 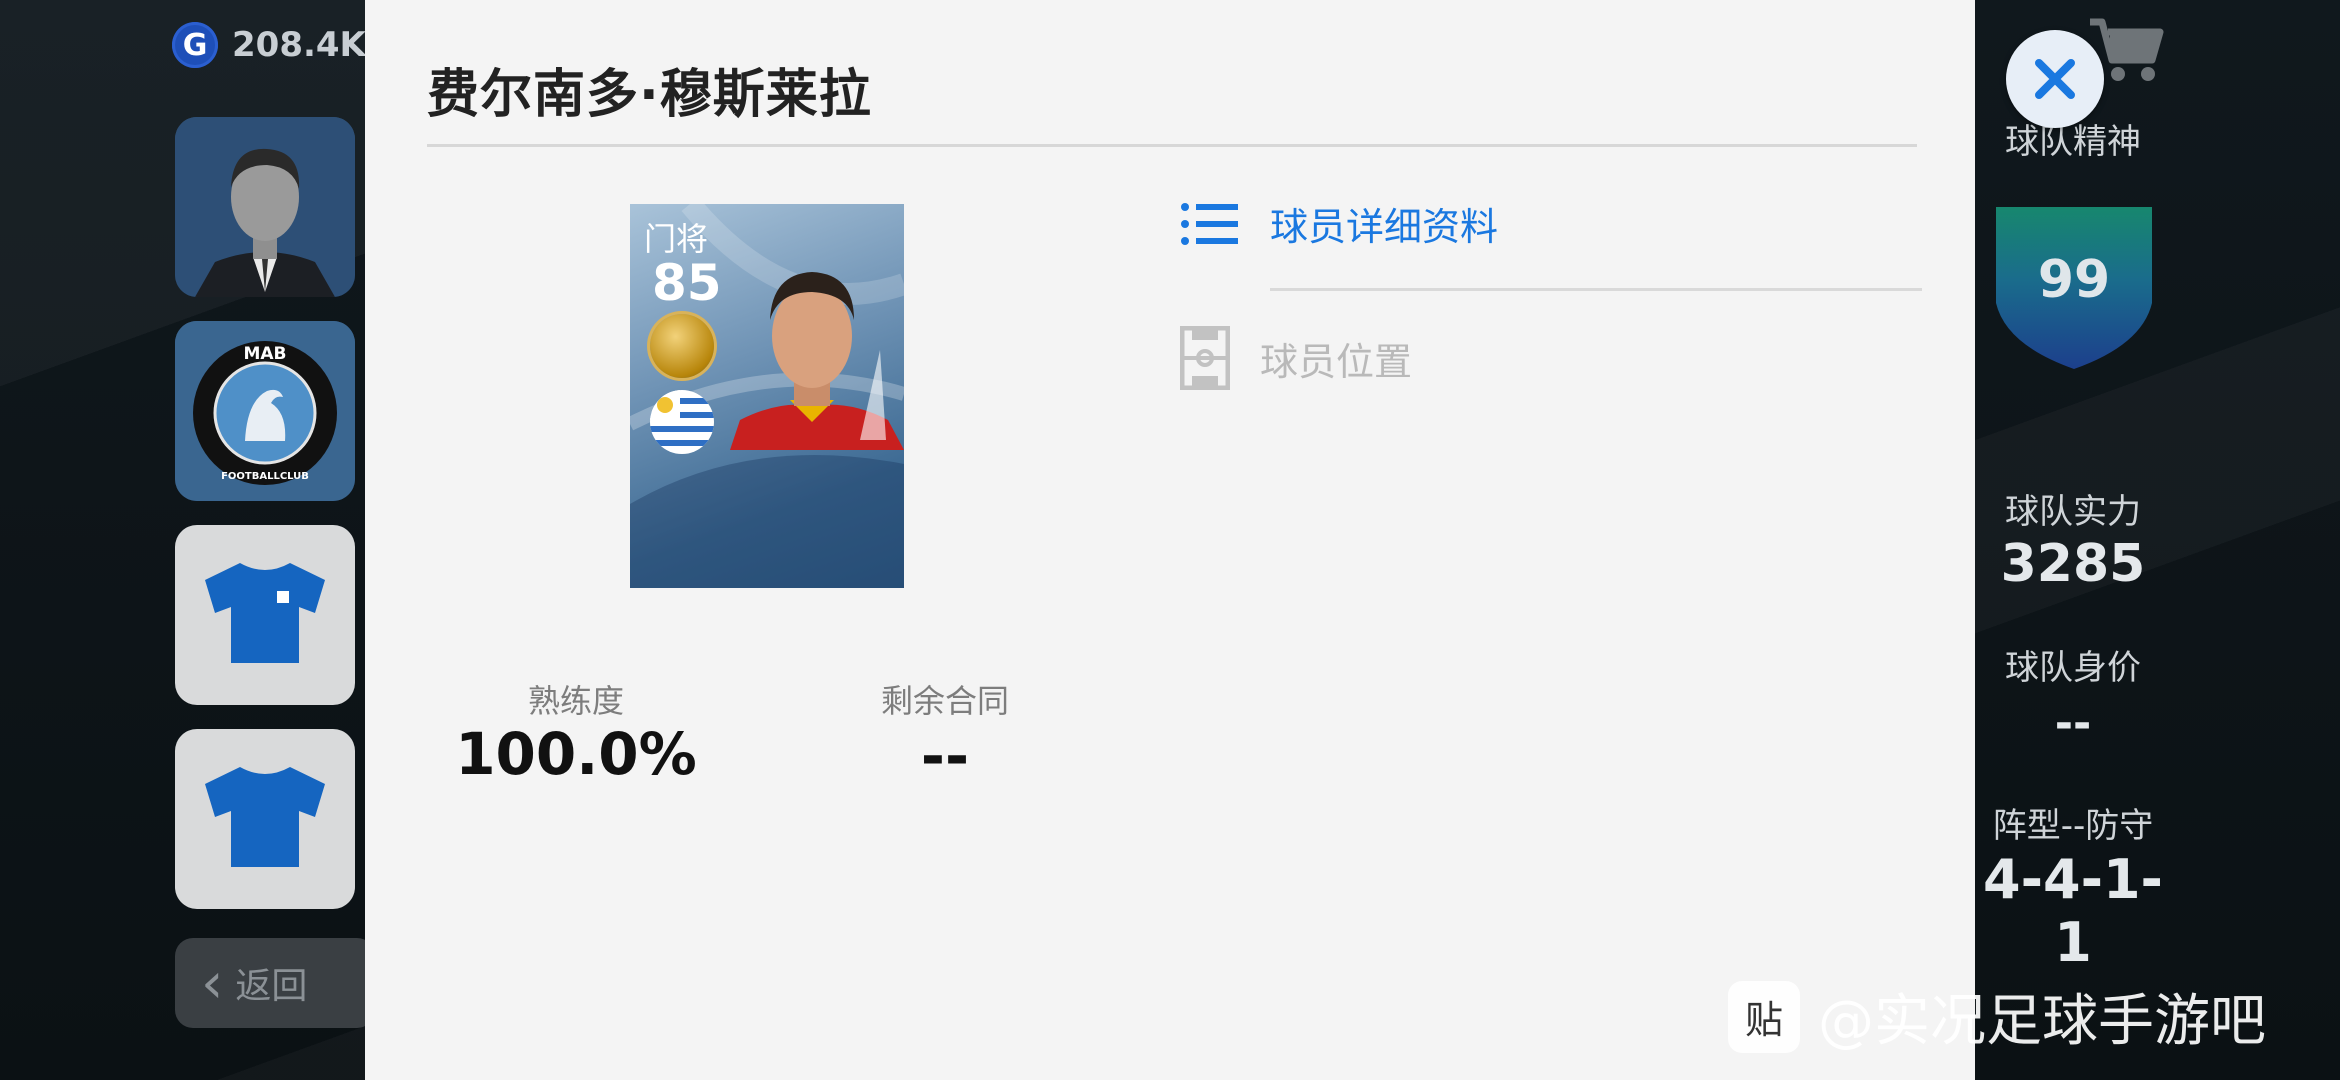 What do you see at coordinates (649, 95) in the screenshot?
I see `player-name-title: 费尔南多·穆斯莱拉` at bounding box center [649, 95].